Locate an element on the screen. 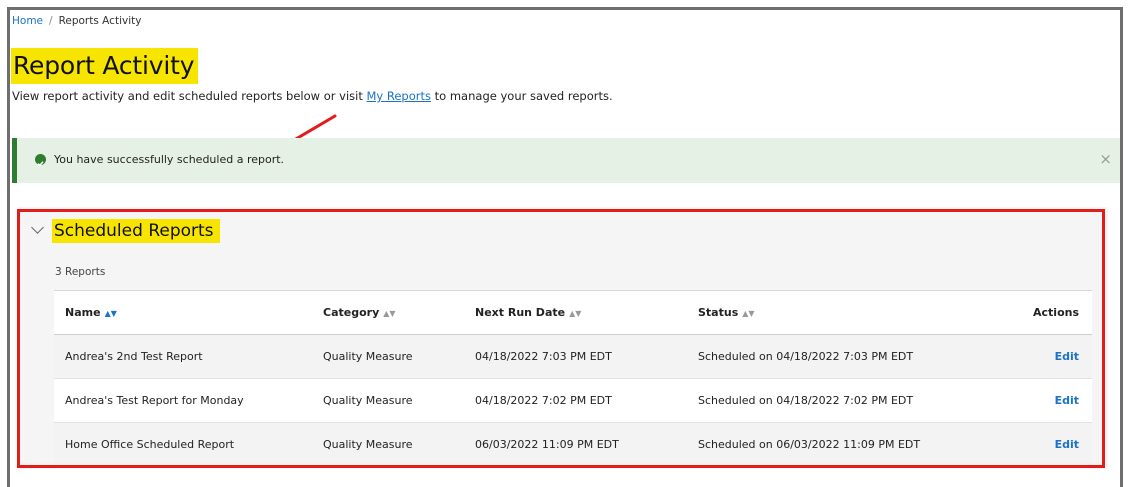 Image resolution: width=1129 pixels, height=487 pixels. column-header-next-run-date: Next Run Date ▲▼ is located at coordinates (586, 312).